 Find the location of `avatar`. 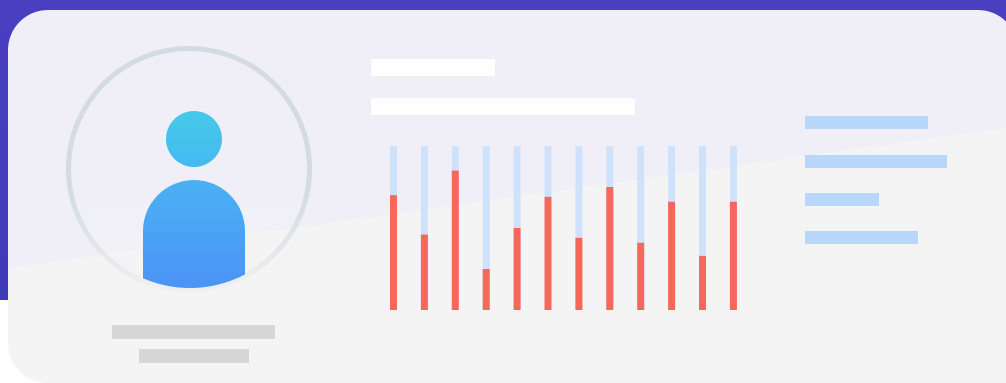

avatar is located at coordinates (190, 170).